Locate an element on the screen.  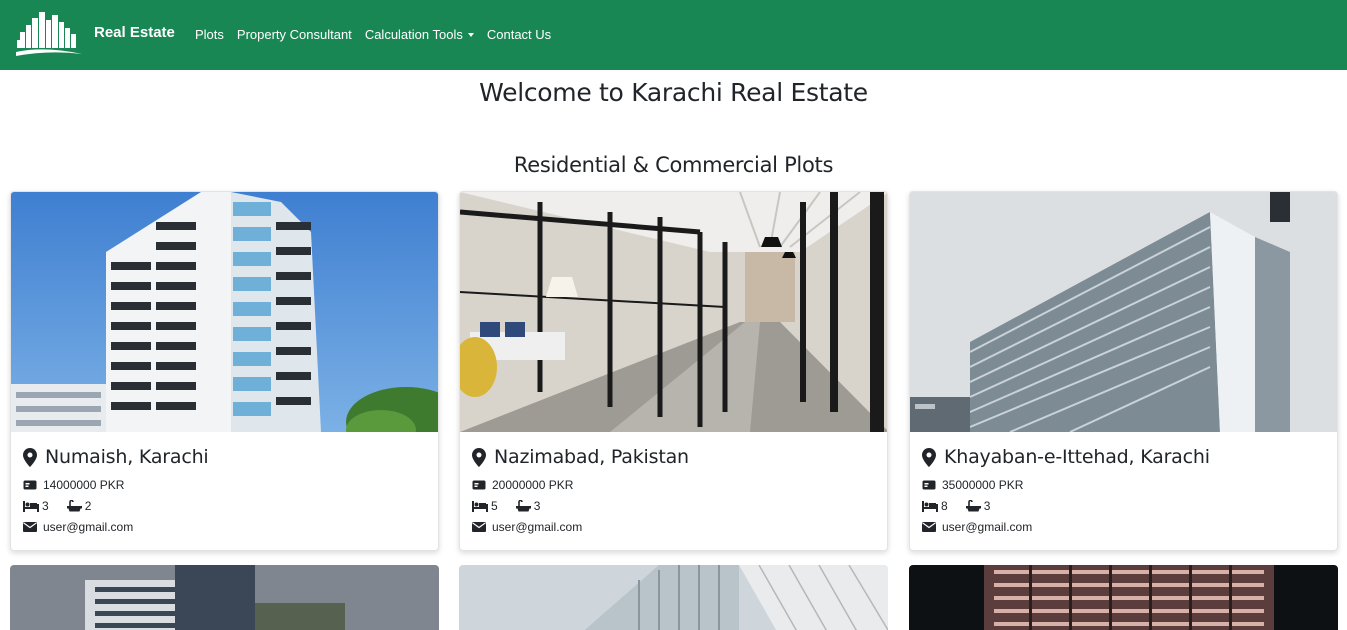
section-title: Residential & Commercial Plots is located at coordinates (673, 165).